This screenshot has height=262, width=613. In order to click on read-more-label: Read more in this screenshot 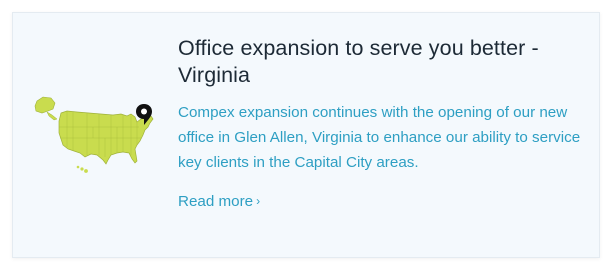, I will do `click(216, 201)`.